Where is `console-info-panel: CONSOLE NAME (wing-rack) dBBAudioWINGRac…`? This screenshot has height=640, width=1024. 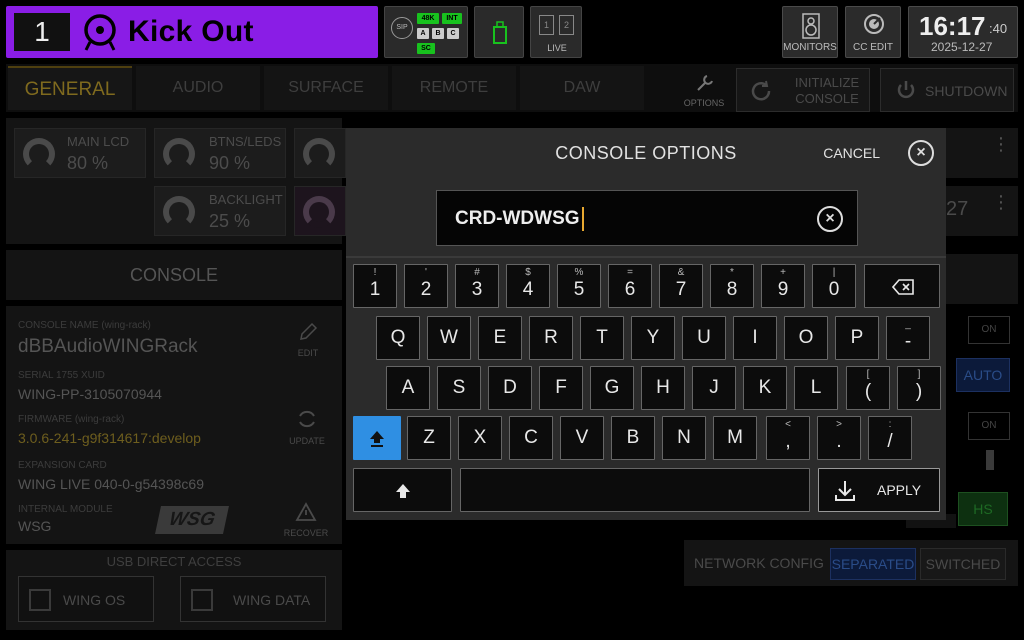
console-info-panel: CONSOLE NAME (wing-rack) dBBAudioWINGRac… is located at coordinates (174, 425).